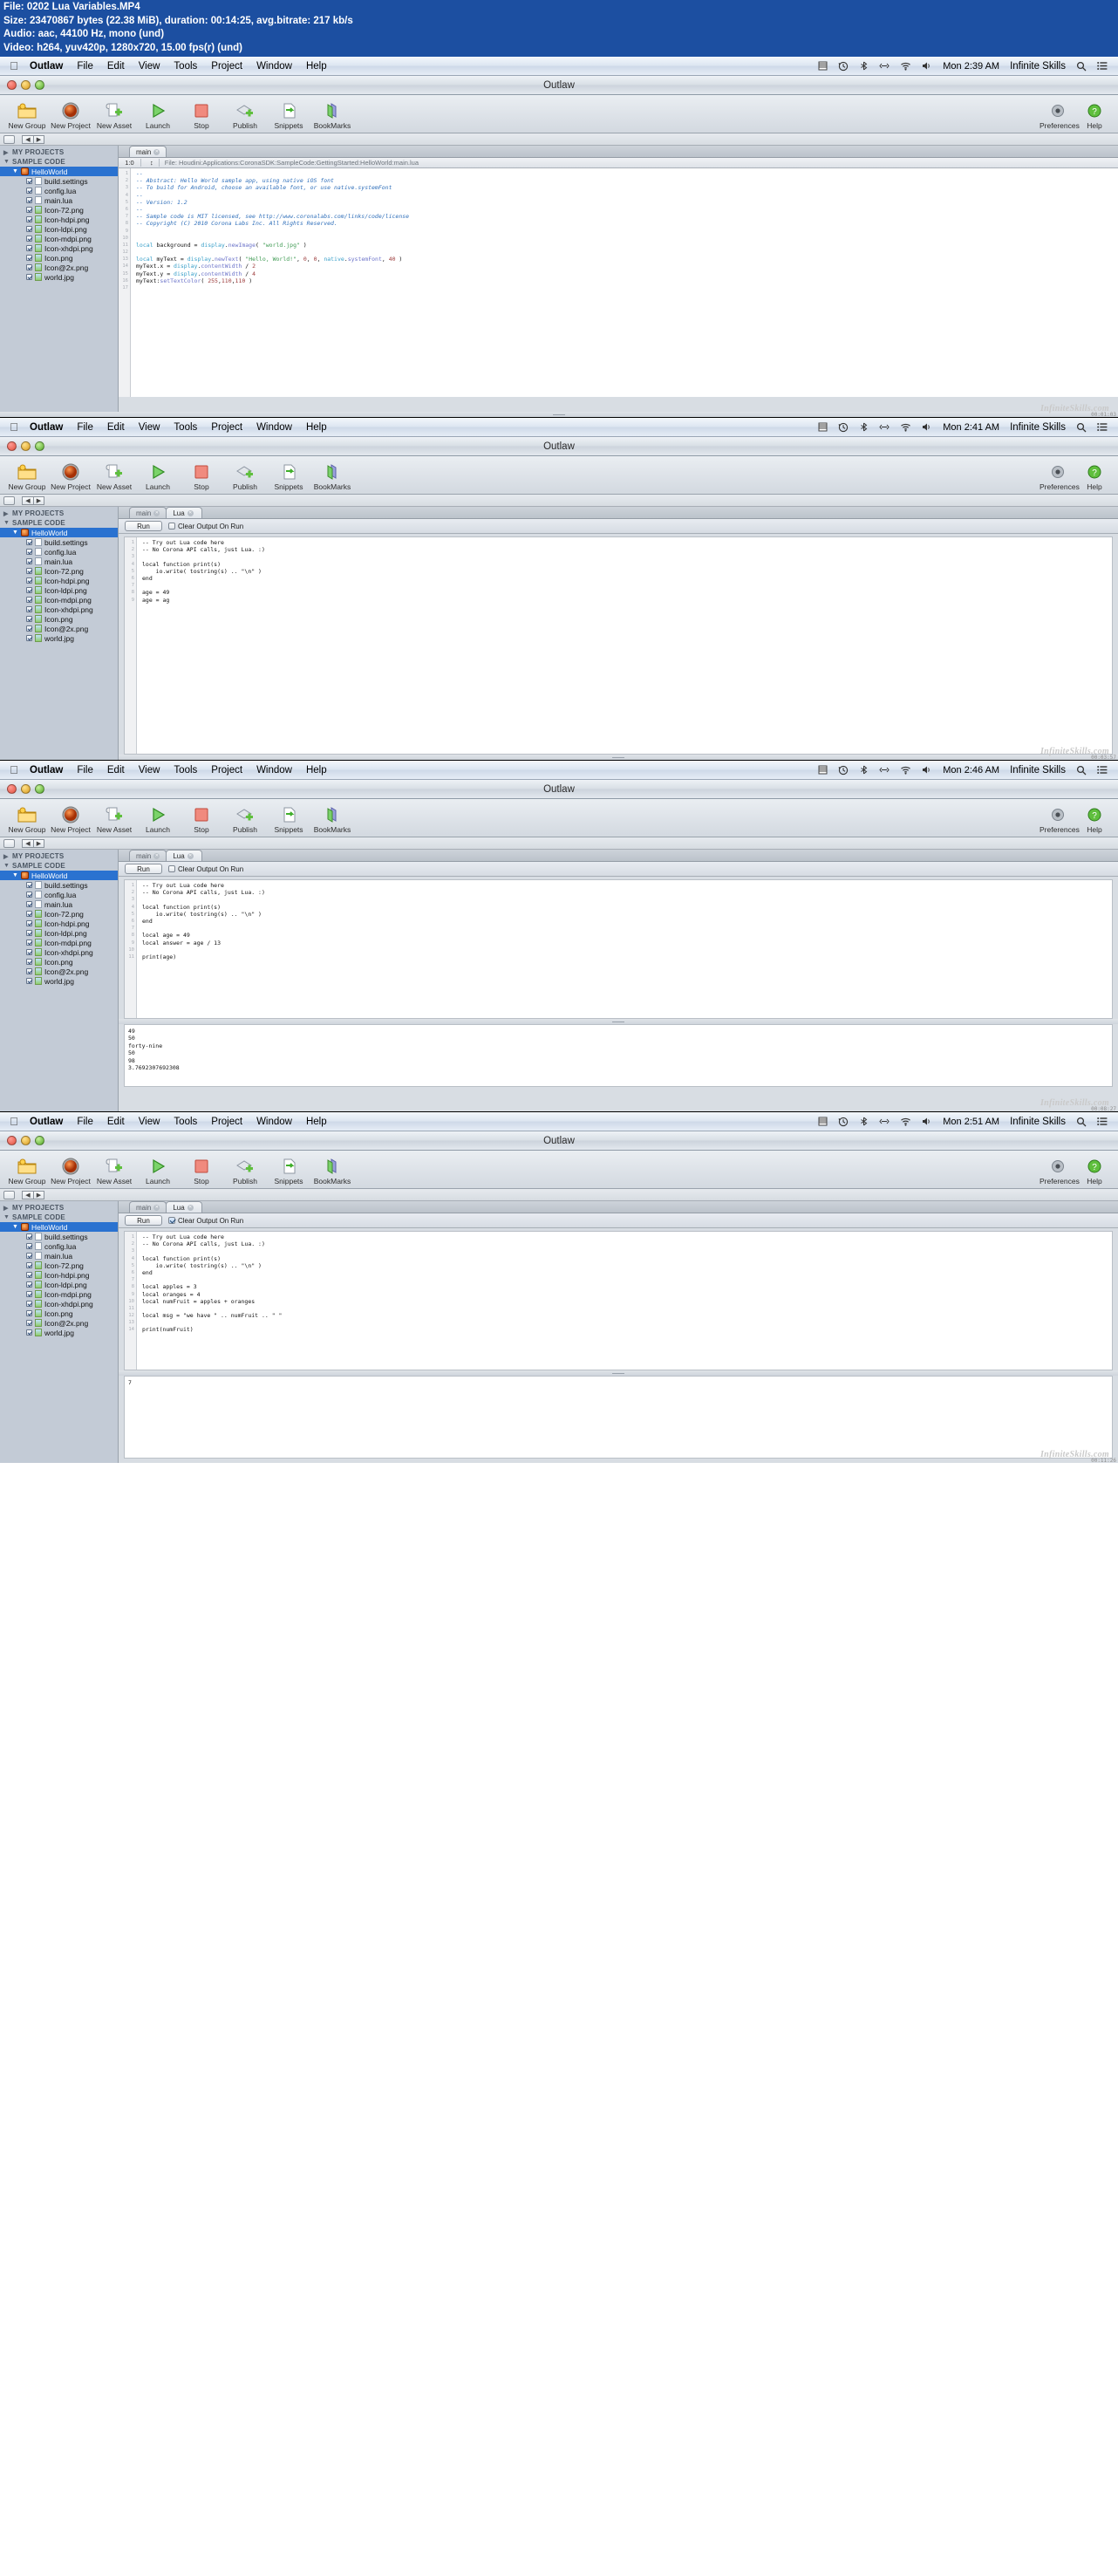 The image size is (1118, 2576). I want to click on sidebar-file-item: Icon-hdpi.png, so click(59, 219).